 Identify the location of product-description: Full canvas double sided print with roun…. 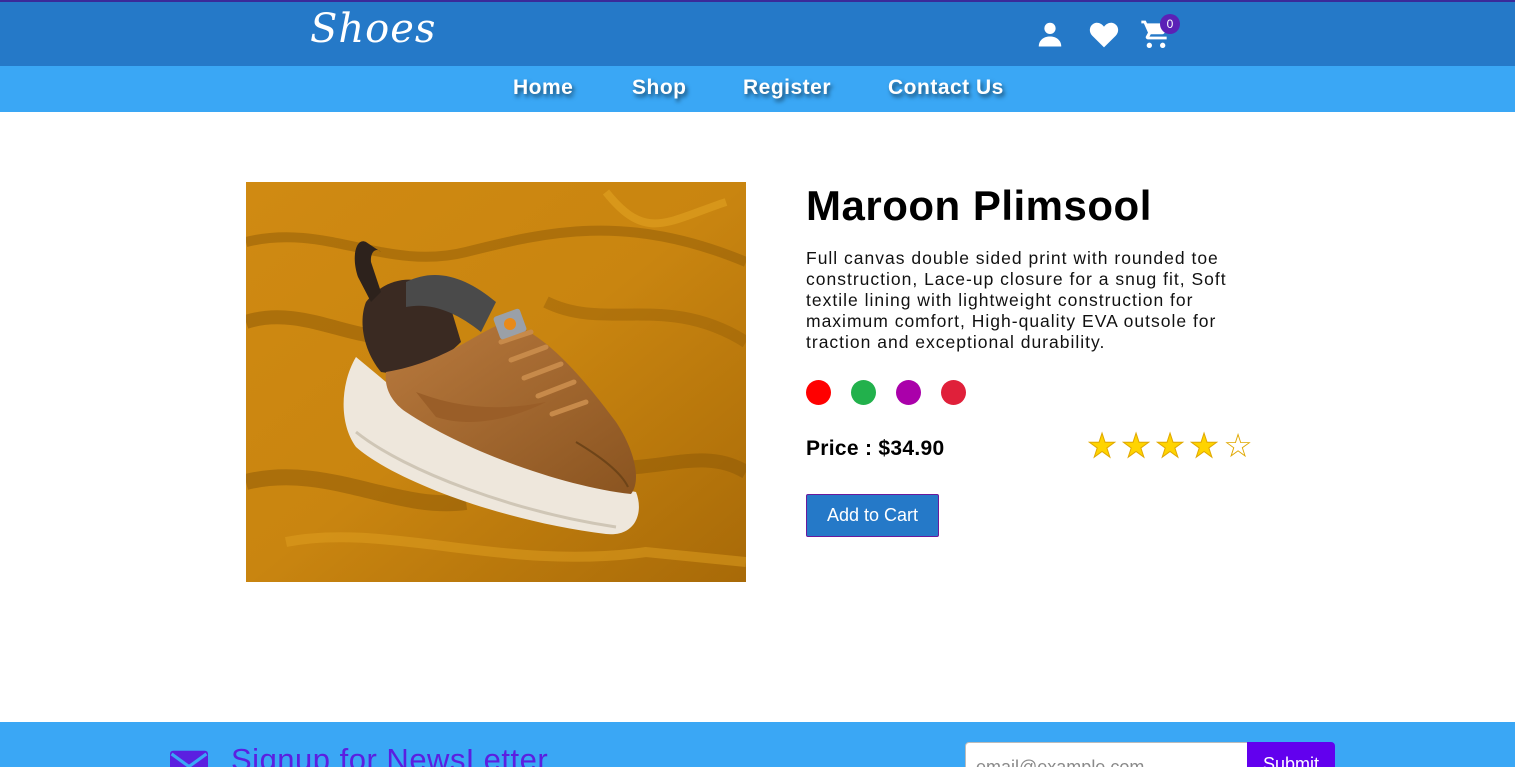
(1016, 300).